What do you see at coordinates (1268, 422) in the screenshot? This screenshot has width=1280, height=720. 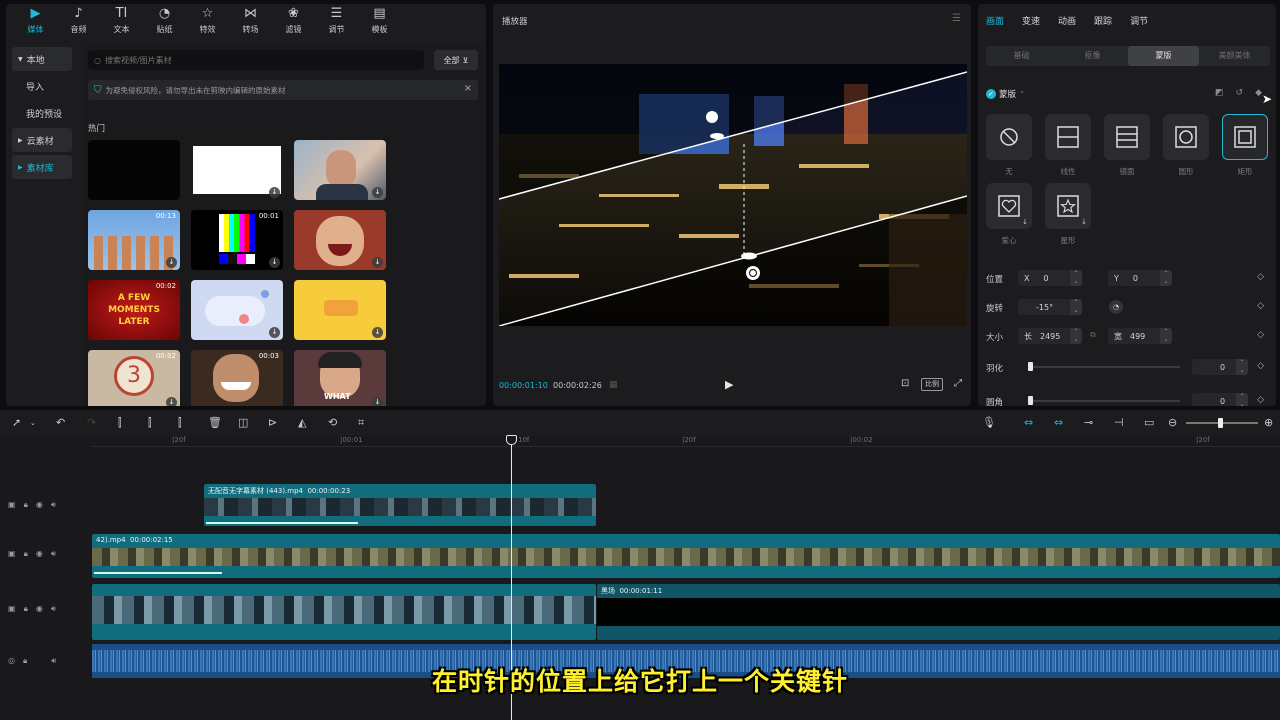 I see `zoom-in-icon: ⊕` at bounding box center [1268, 422].